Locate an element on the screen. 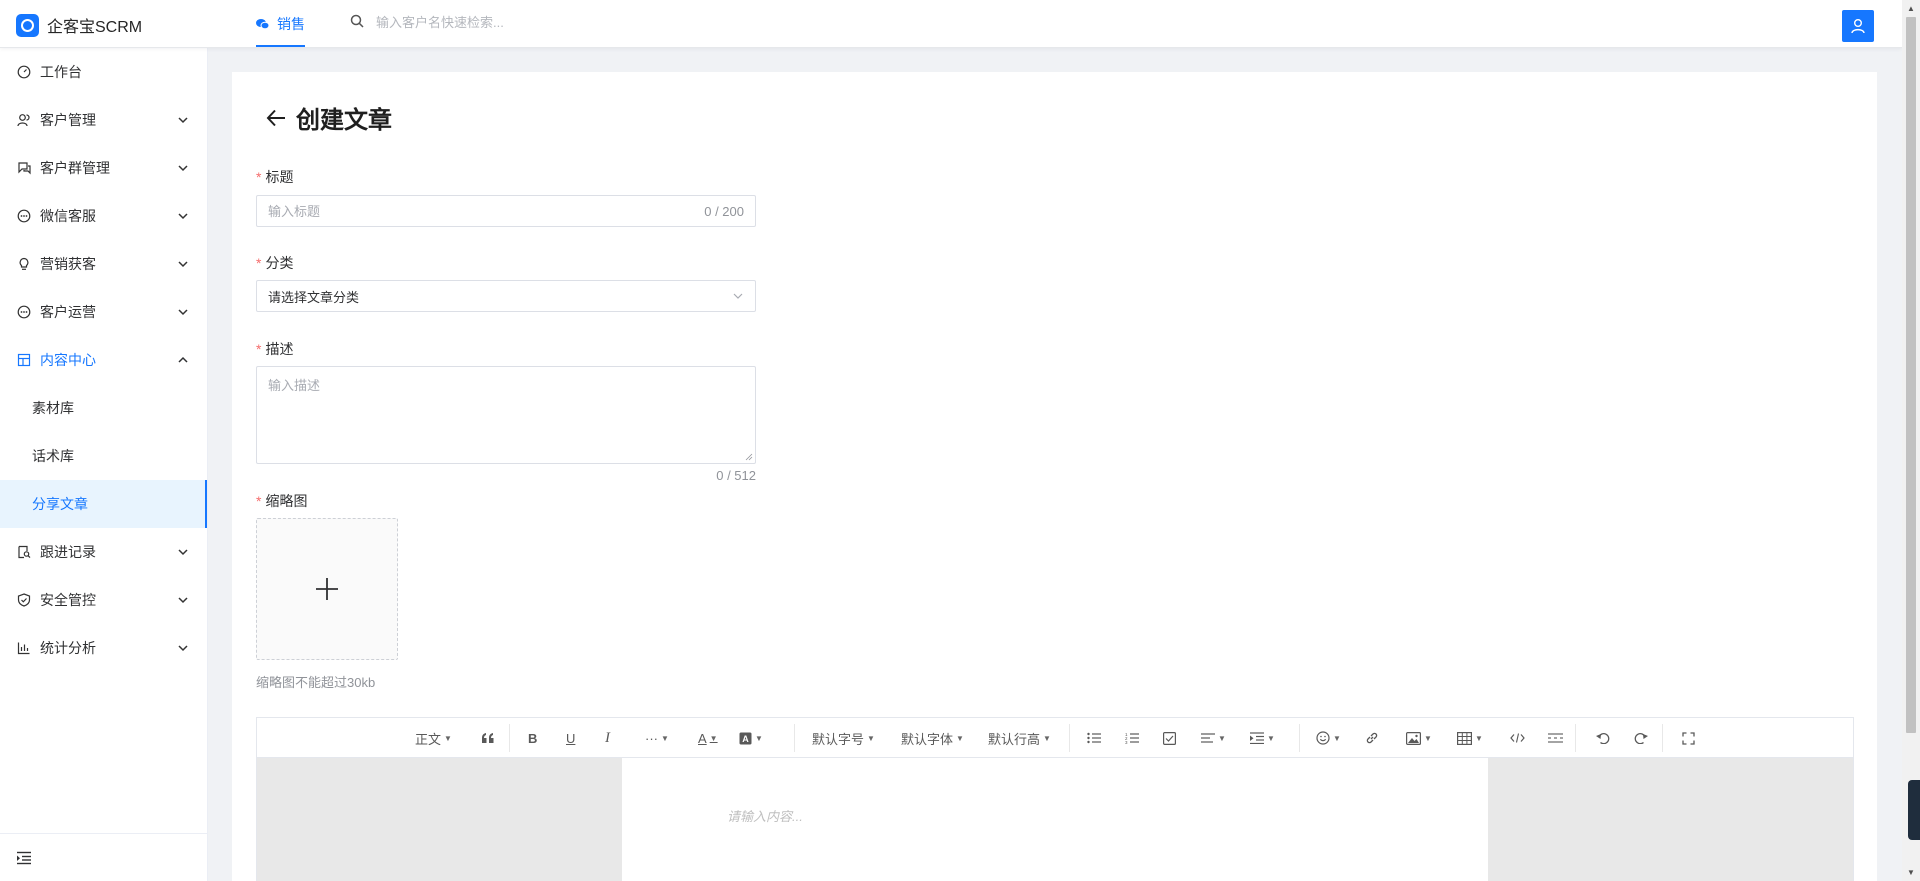  document-search-icon is located at coordinates (24, 552).